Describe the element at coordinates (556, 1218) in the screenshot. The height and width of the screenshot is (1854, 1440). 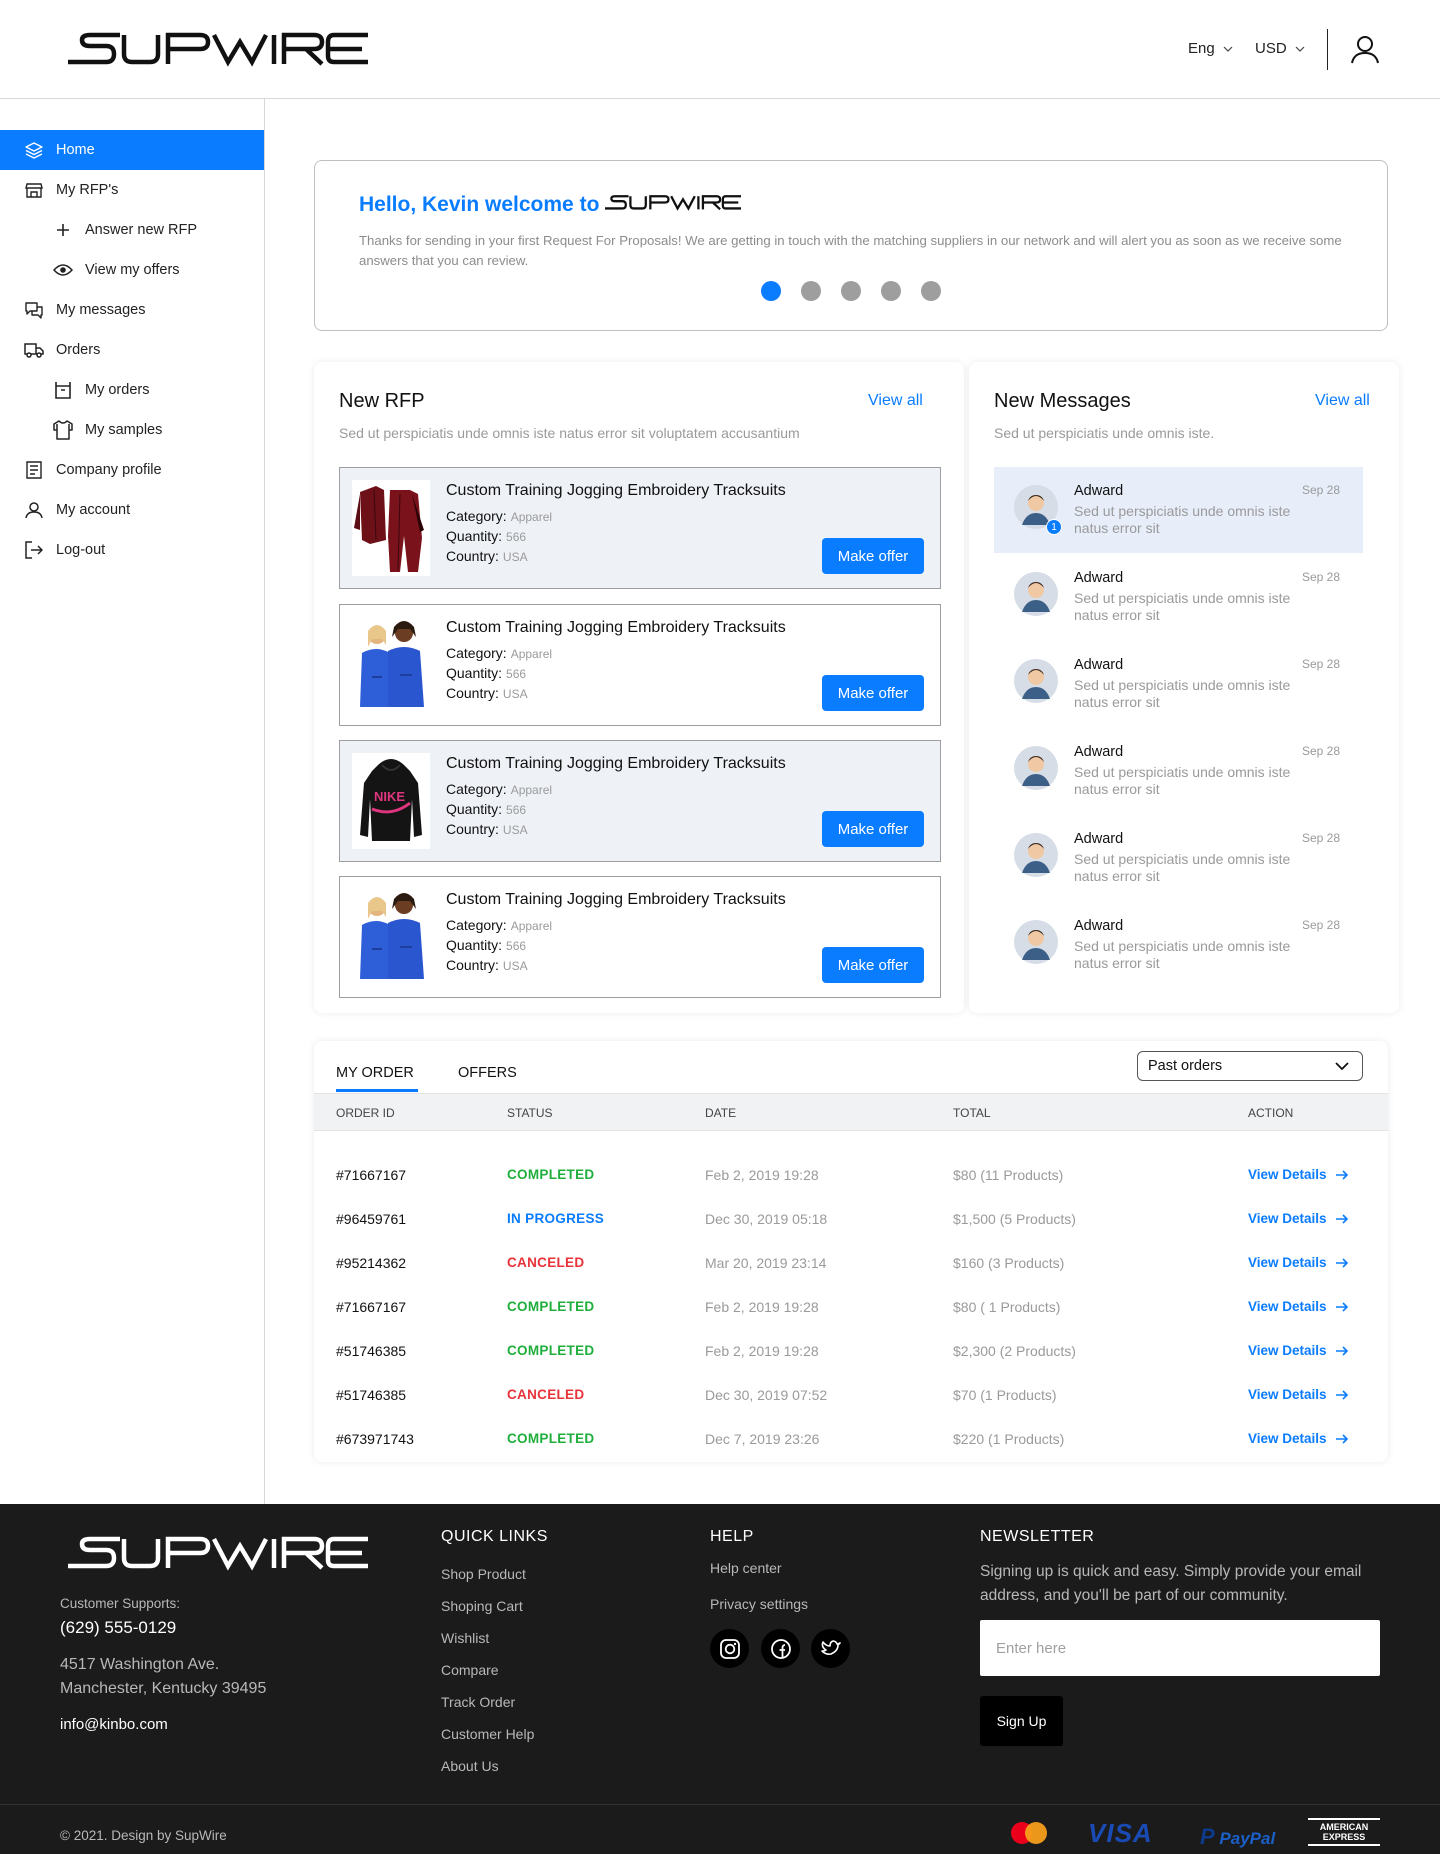
I see `order-status: IN PROGRESS` at that location.